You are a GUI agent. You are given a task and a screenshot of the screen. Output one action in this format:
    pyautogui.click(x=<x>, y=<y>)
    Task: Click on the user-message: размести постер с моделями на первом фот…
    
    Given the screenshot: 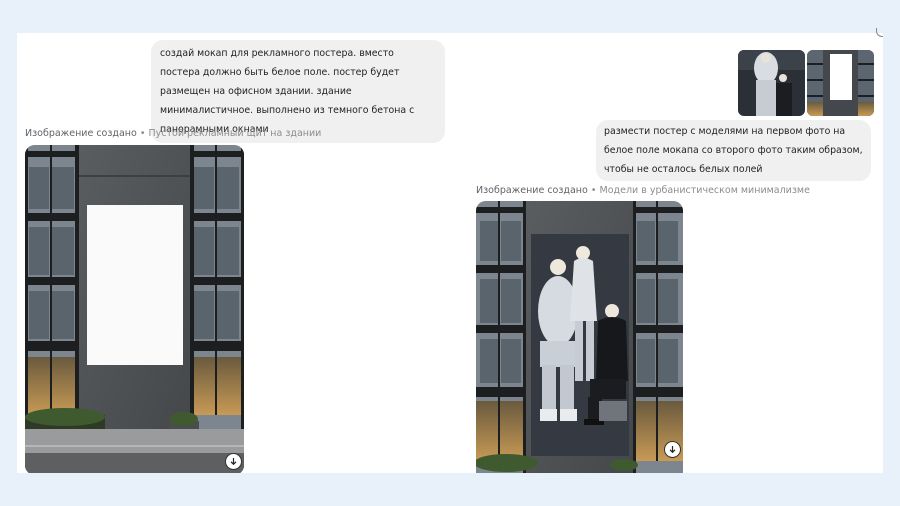 What is the action you would take?
    pyautogui.click(x=733, y=150)
    